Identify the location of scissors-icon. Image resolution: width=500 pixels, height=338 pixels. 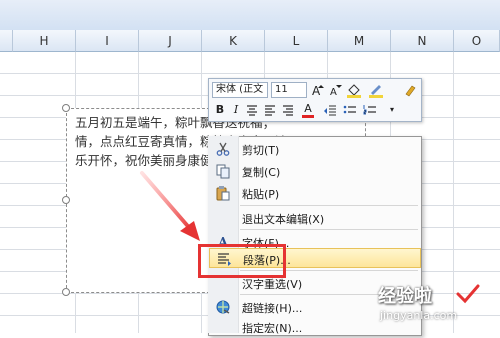
(223, 149).